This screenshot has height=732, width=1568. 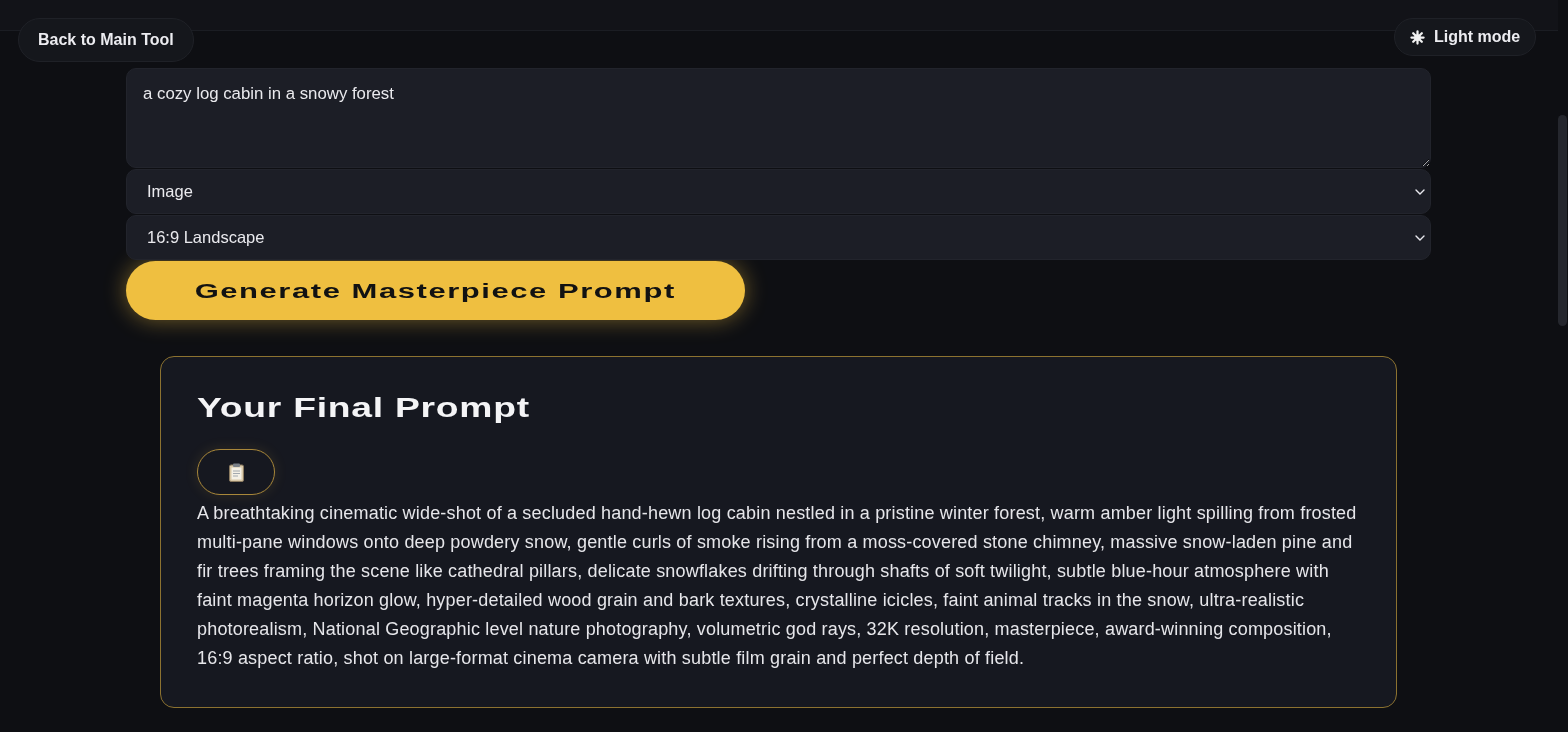 I want to click on sun-icon, so click(x=1417, y=37).